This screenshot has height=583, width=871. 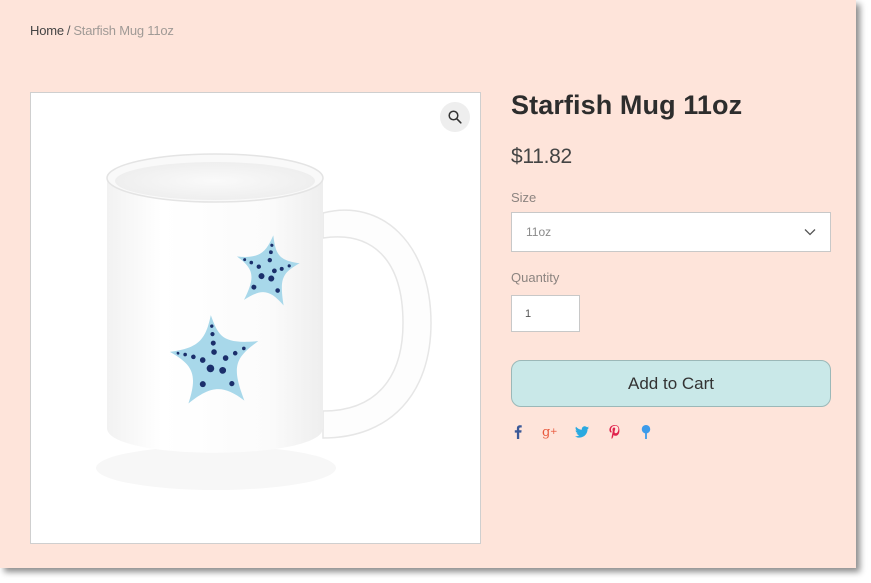 What do you see at coordinates (215, 181) in the screenshot?
I see `mug-inside` at bounding box center [215, 181].